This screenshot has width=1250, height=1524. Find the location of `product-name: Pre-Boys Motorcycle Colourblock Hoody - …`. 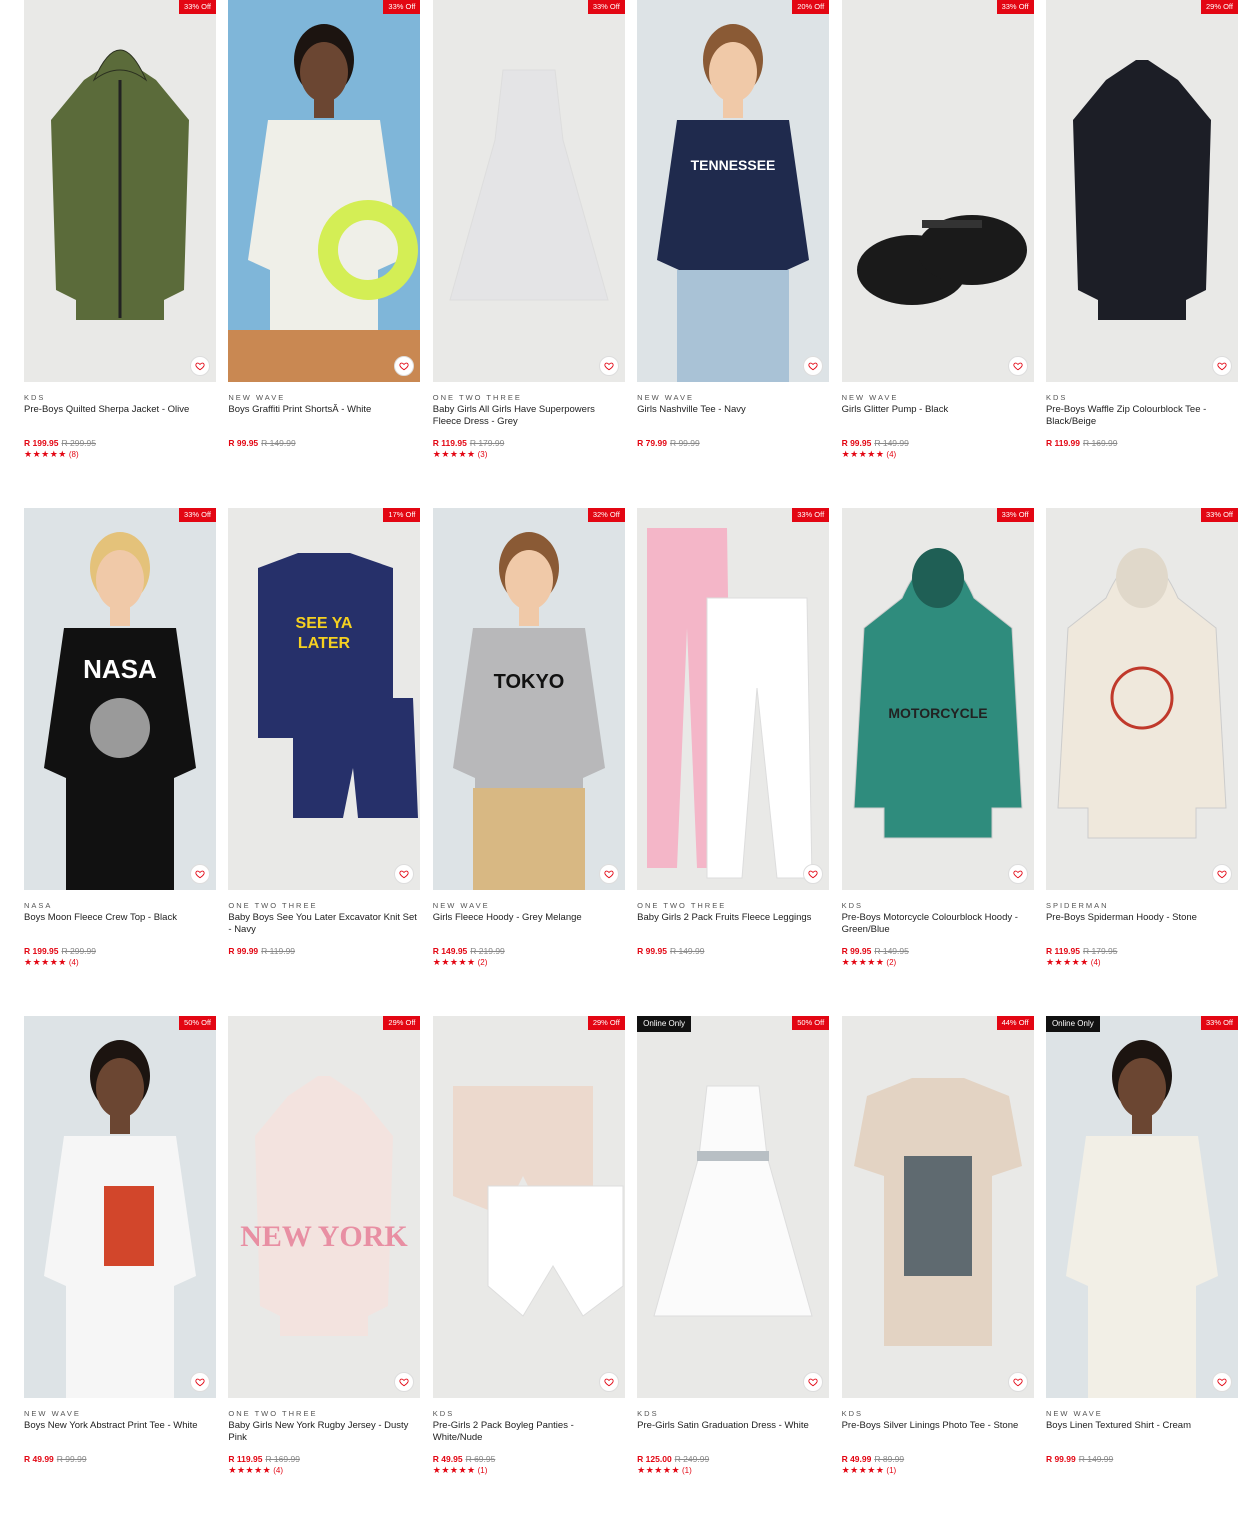

product-name: Pre-Boys Motorcycle Colourblock Hoody - … is located at coordinates (938, 923).